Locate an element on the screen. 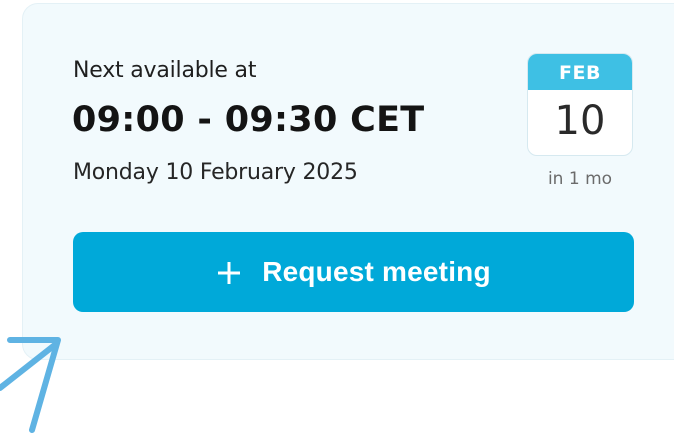  calendar-badge: FEB 10 is located at coordinates (580, 104).